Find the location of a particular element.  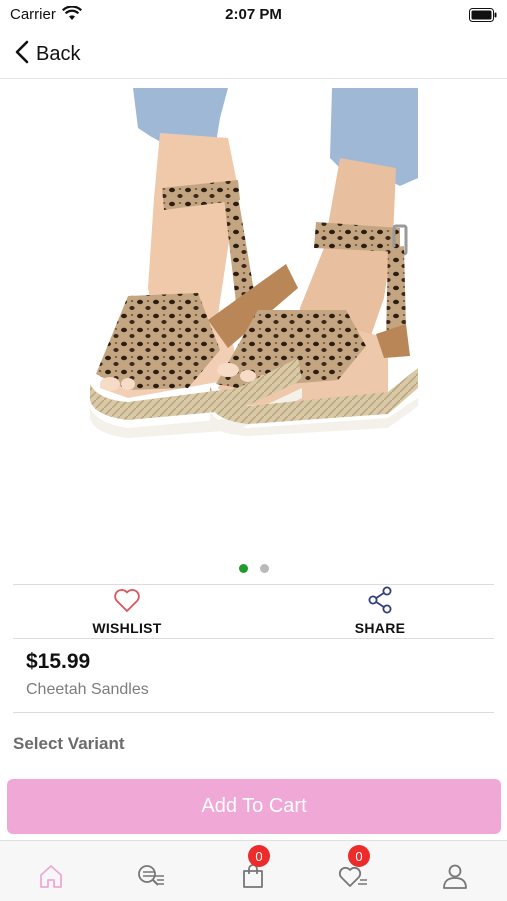

heart-icon is located at coordinates (127, 600).